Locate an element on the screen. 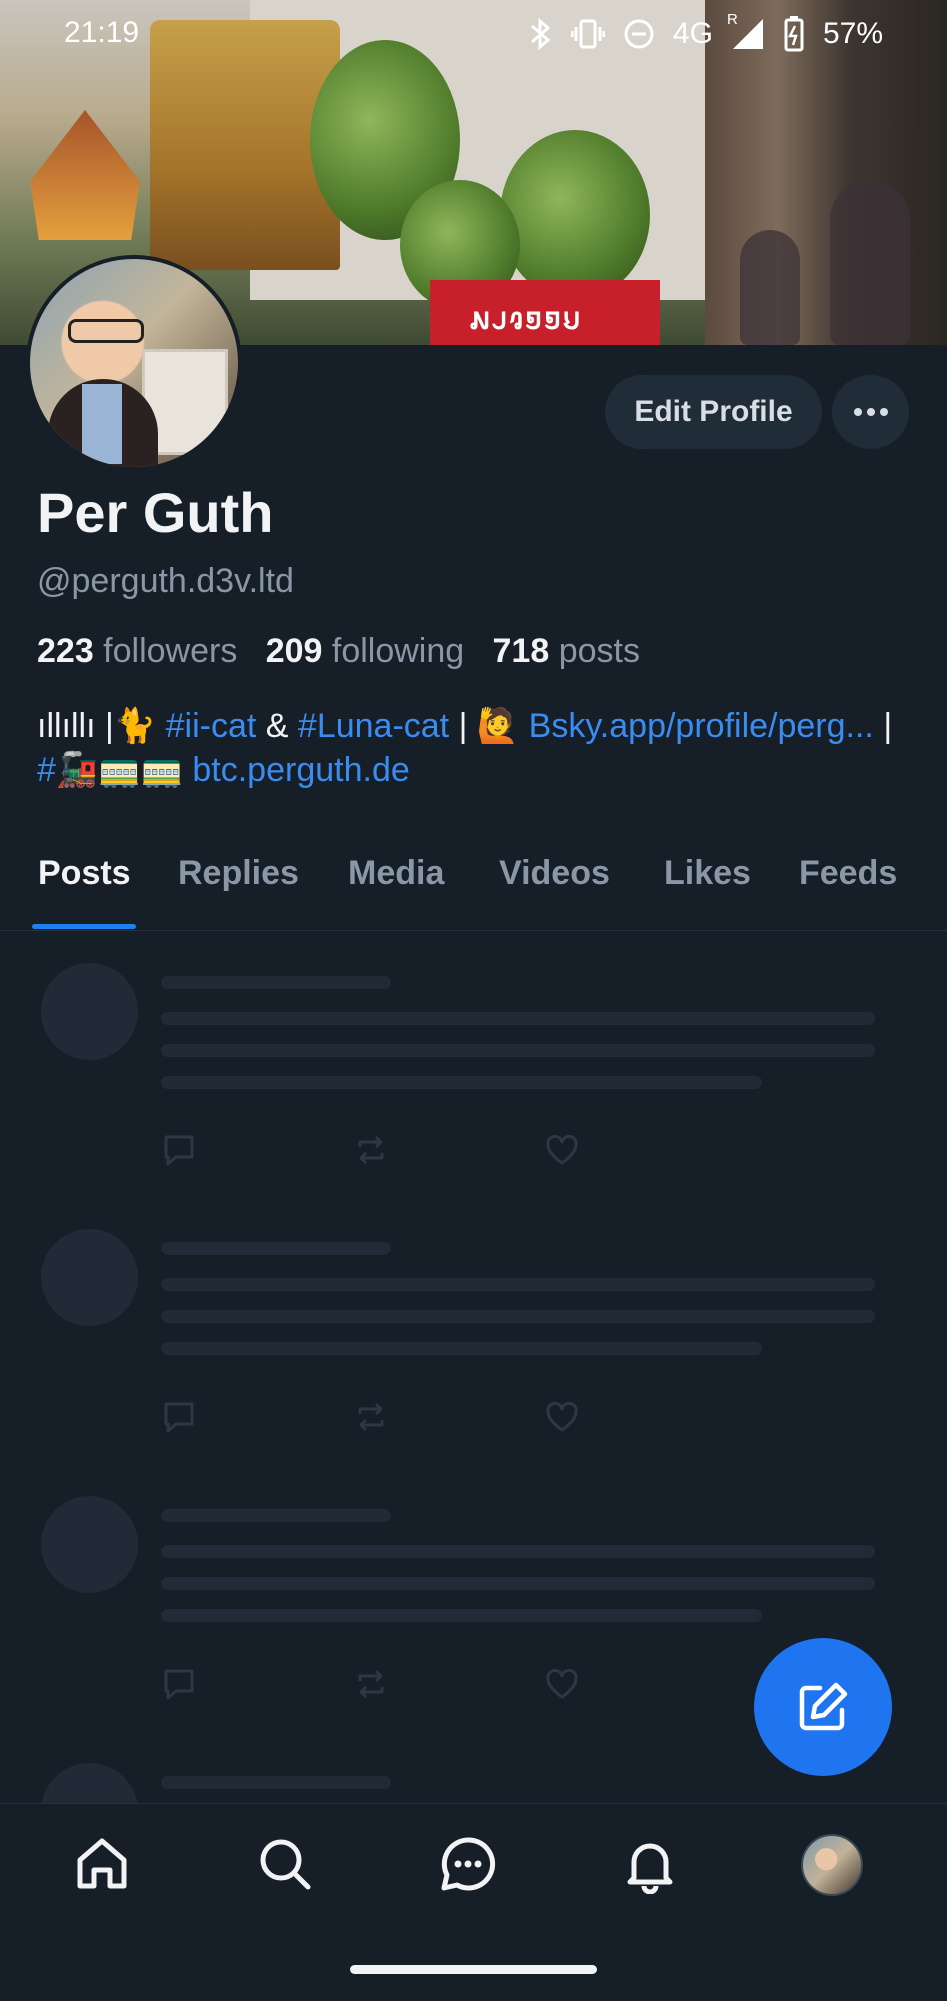 Image resolution: width=947 pixels, height=2001 pixels. display-name: Per Guth is located at coordinates (155, 512).